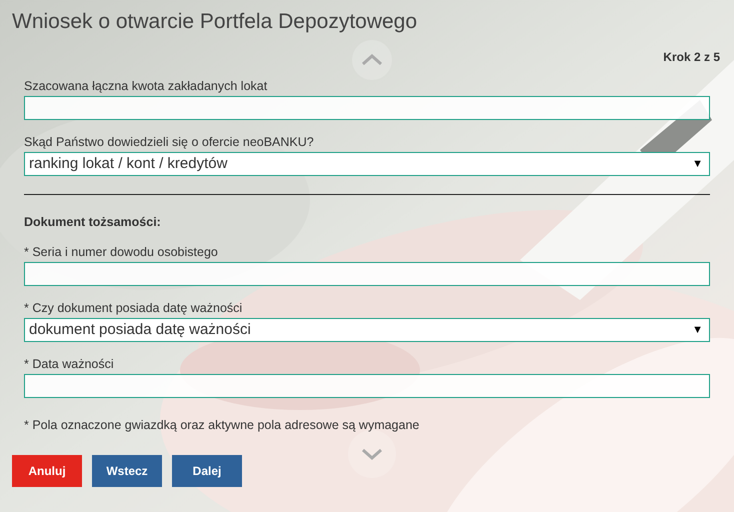 This screenshot has width=734, height=512. Describe the element at coordinates (207, 470) in the screenshot. I see `form-button: Dalej` at that location.